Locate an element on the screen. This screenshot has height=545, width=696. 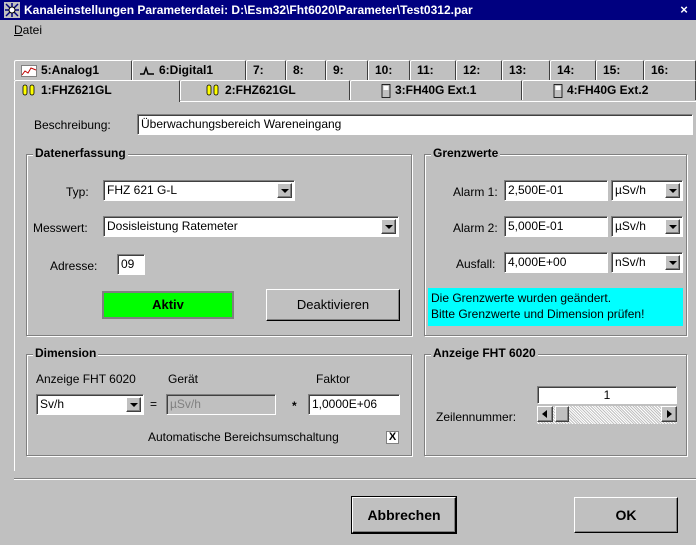
menu-datei: Datei is located at coordinates (28, 30).